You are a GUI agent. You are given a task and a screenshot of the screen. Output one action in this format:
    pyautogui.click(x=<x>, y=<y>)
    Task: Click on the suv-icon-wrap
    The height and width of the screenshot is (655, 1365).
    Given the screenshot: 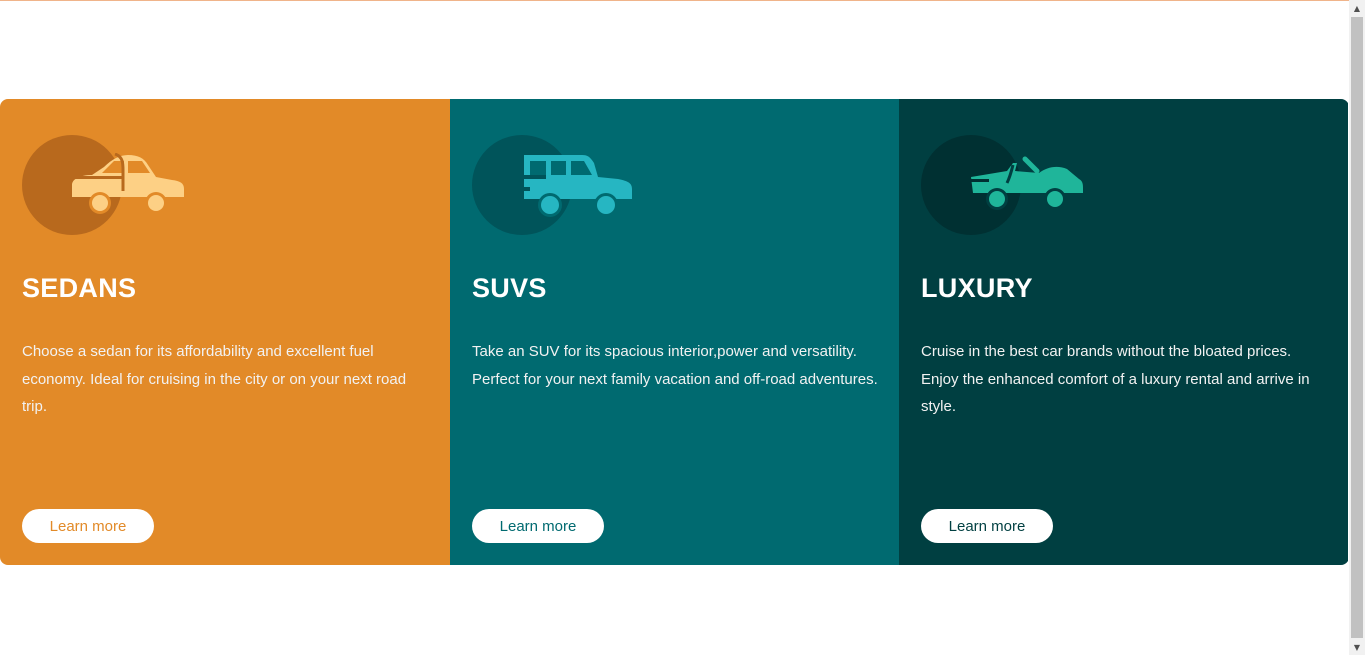 What is the action you would take?
    pyautogui.click(x=557, y=185)
    